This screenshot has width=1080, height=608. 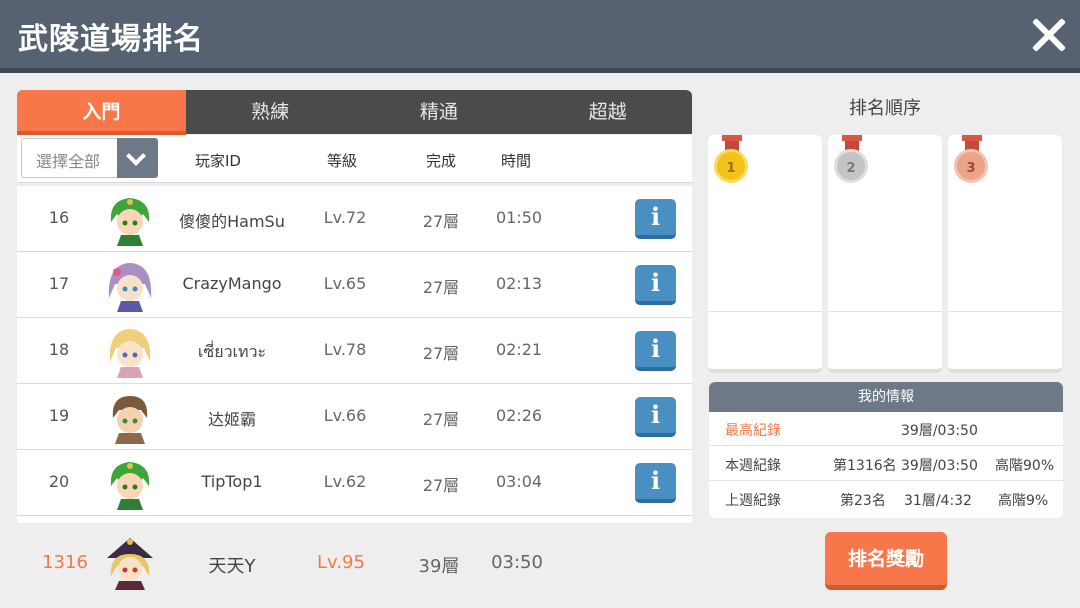 What do you see at coordinates (345, 349) in the screenshot?
I see `player-level: Lv.78` at bounding box center [345, 349].